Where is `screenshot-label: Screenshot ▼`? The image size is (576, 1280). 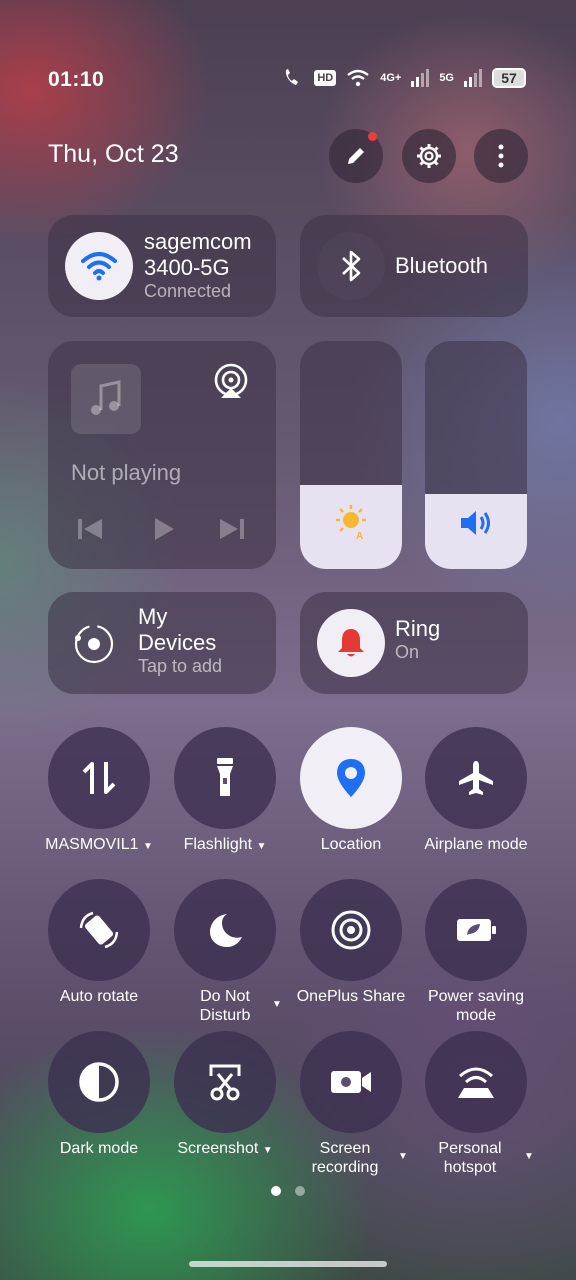
screenshot-label: Screenshot ▼ is located at coordinates (225, 1149).